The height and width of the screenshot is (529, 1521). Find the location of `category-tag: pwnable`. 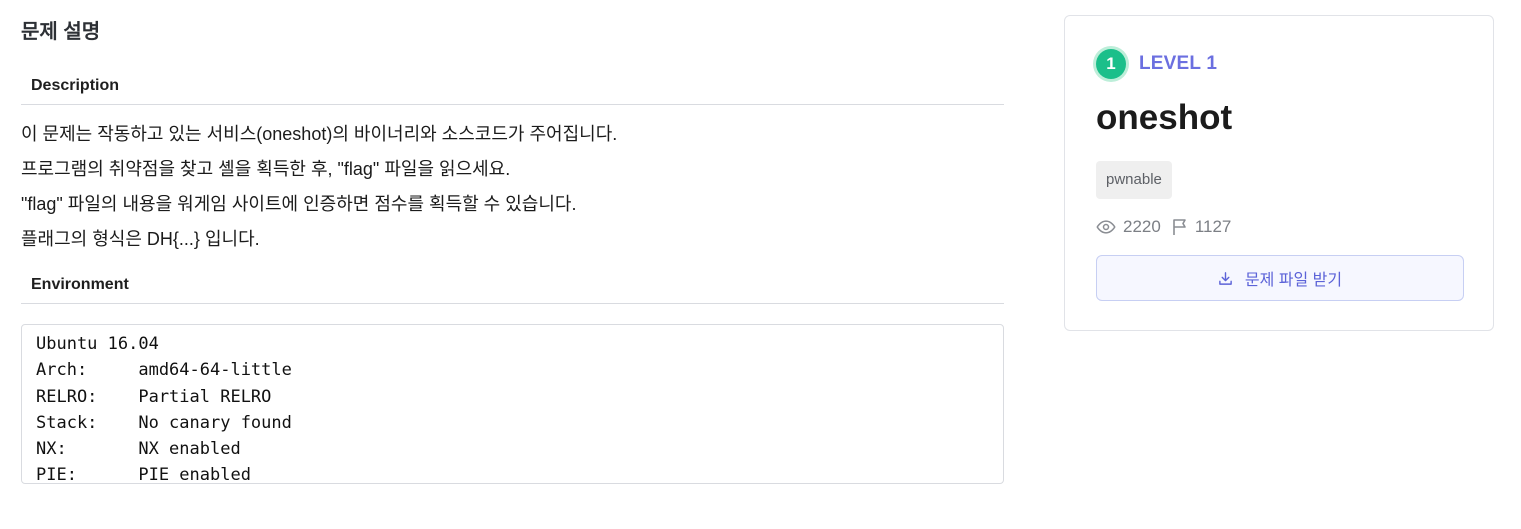

category-tag: pwnable is located at coordinates (1134, 180).